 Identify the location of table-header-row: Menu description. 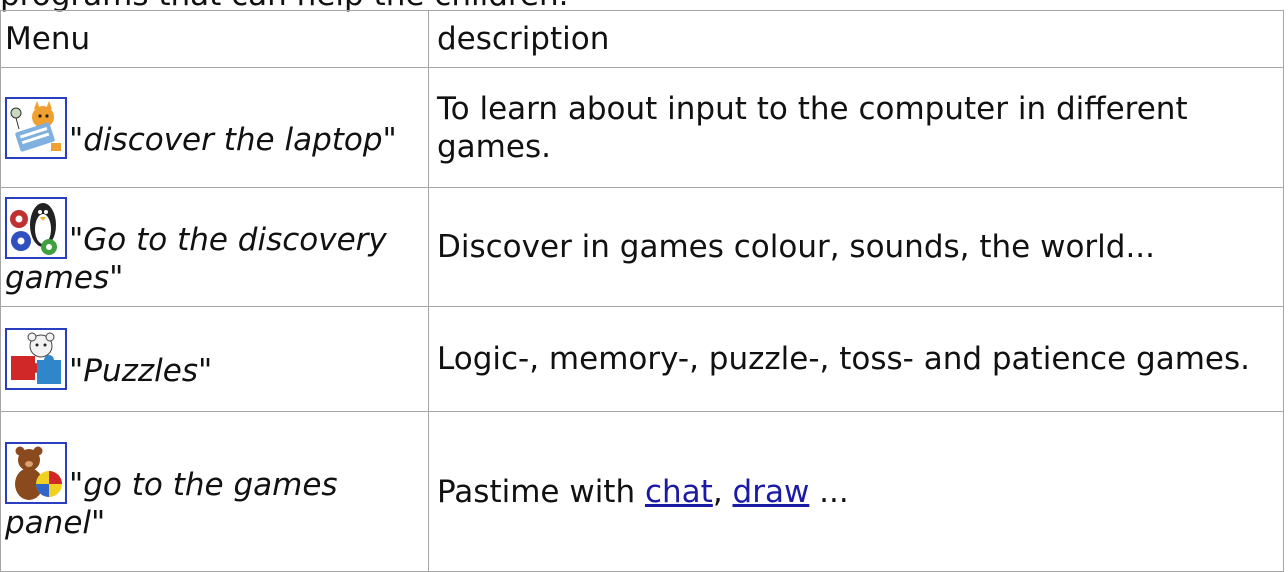
(642, 39).